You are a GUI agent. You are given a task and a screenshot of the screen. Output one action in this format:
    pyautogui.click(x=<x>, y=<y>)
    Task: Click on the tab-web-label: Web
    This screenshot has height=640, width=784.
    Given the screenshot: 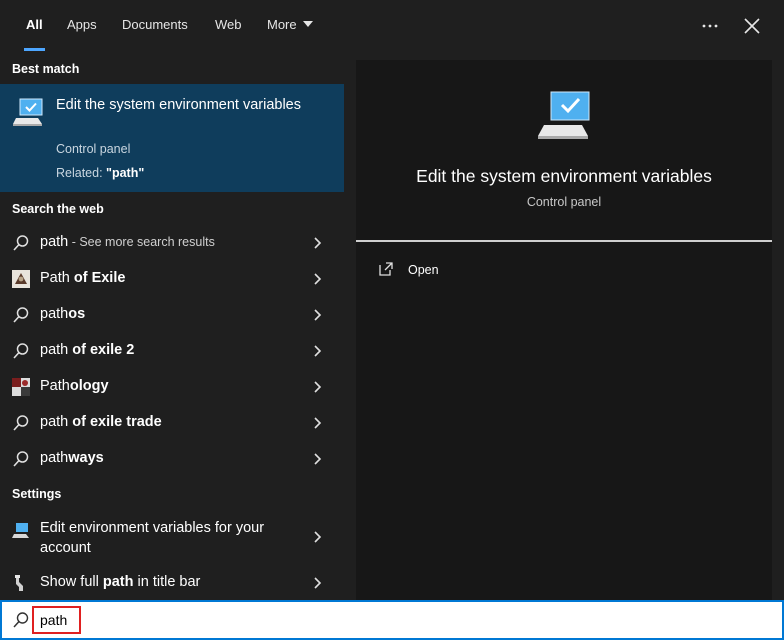 What is the action you would take?
    pyautogui.click(x=228, y=24)
    